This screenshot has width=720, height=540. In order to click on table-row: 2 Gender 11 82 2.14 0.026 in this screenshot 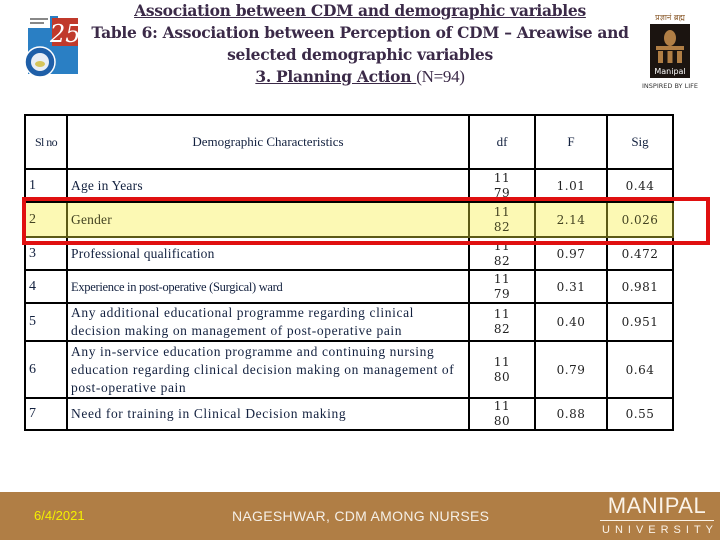, I will do `click(349, 219)`.